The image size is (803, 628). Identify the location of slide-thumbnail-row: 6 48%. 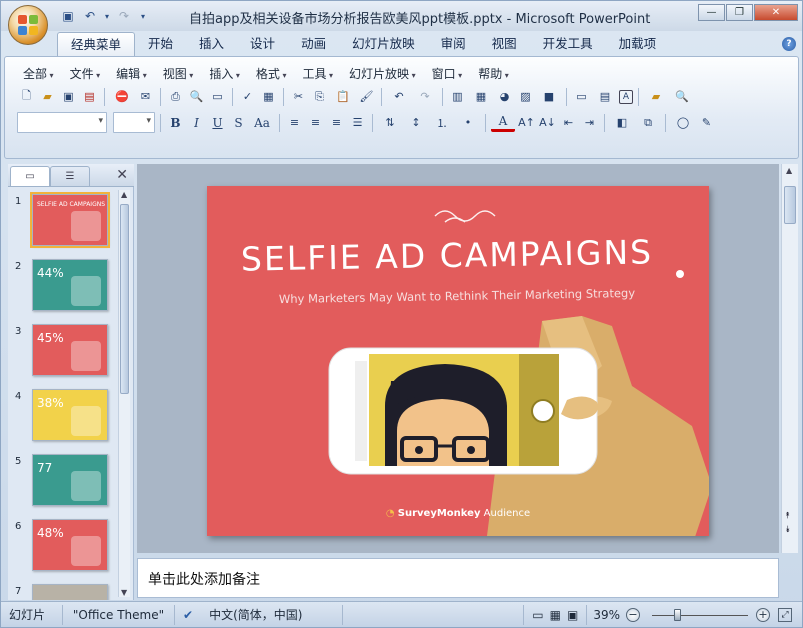
(63, 547).